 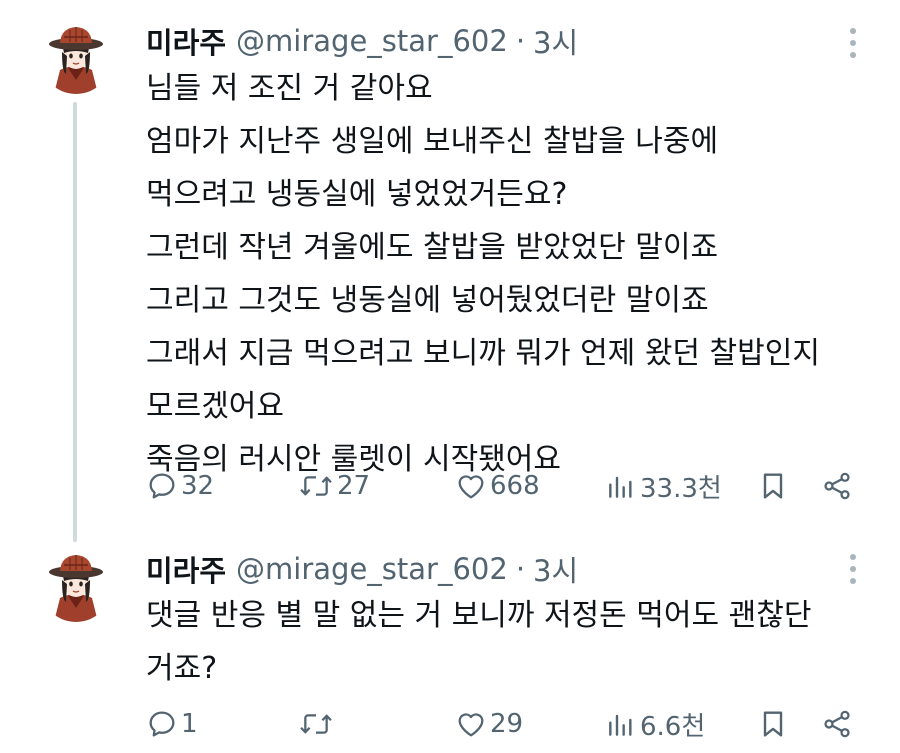 I want to click on like-button: 668, so click(x=497, y=486).